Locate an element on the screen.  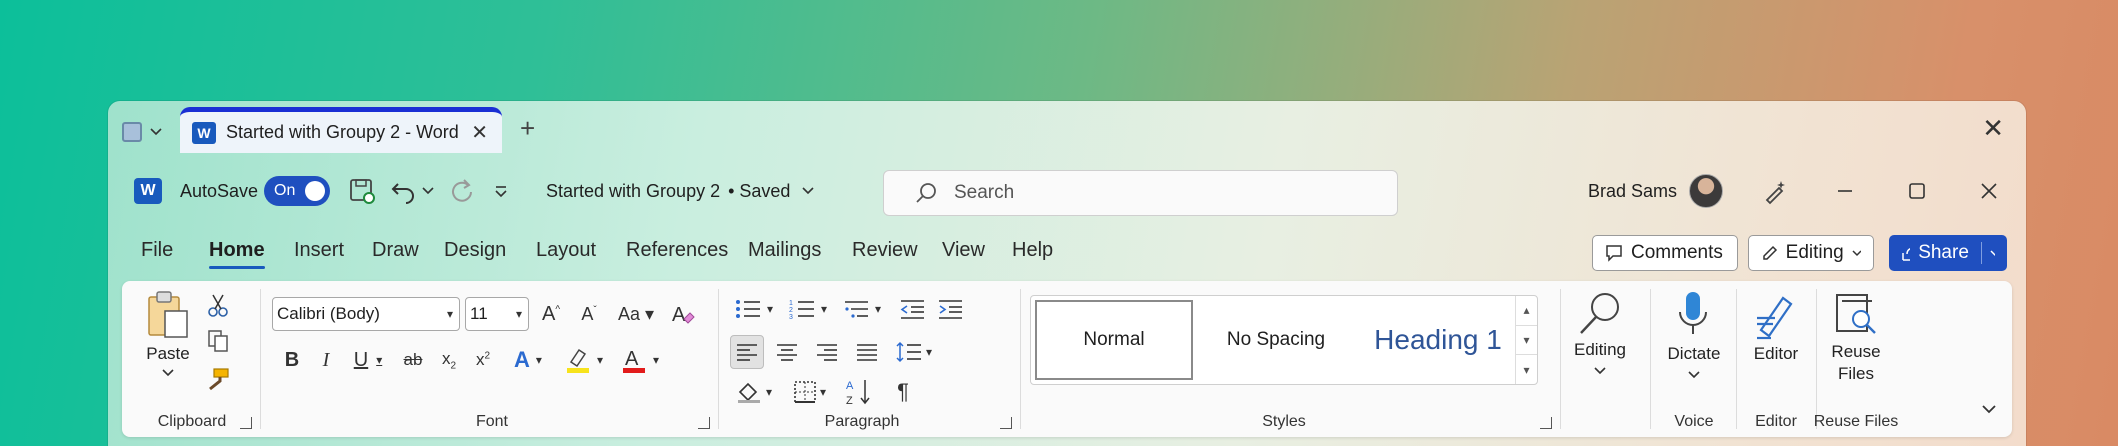
dictate-label: Dictate is located at coordinates (1694, 353).